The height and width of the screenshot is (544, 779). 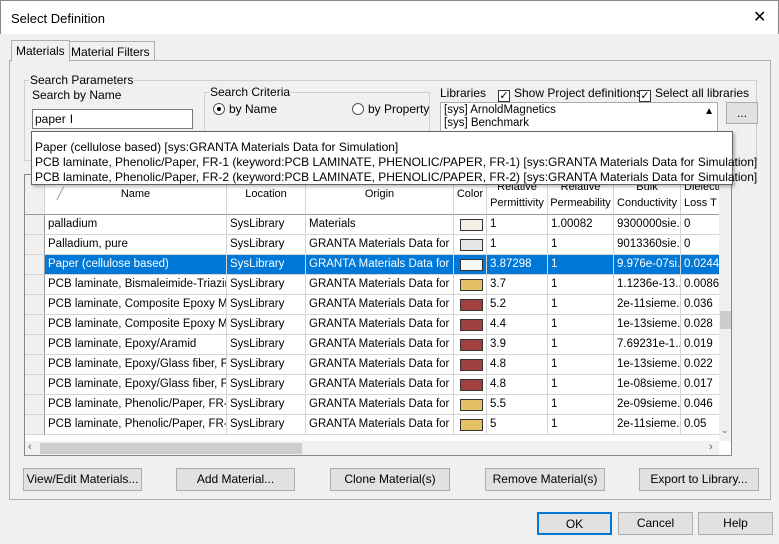 What do you see at coordinates (735, 523) in the screenshot?
I see `help-button: Help` at bounding box center [735, 523].